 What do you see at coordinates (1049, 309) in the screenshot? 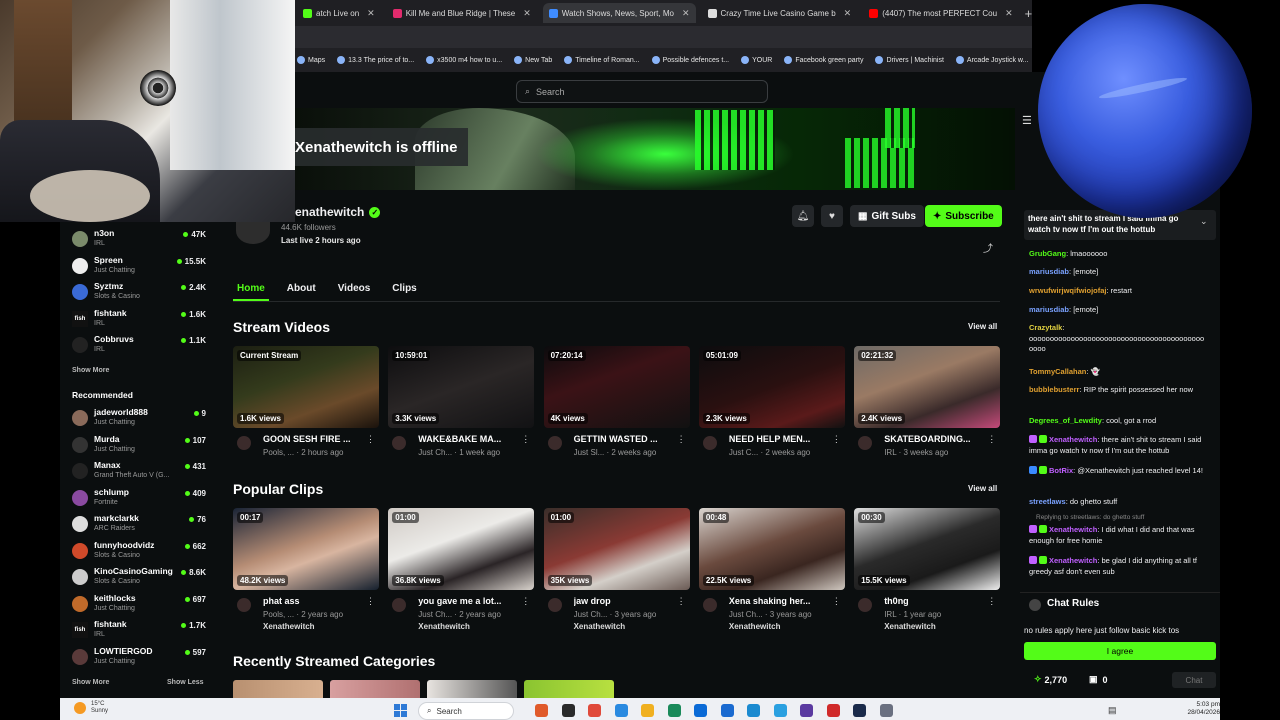
I see `chat-username: mariusdiab` at bounding box center [1049, 309].